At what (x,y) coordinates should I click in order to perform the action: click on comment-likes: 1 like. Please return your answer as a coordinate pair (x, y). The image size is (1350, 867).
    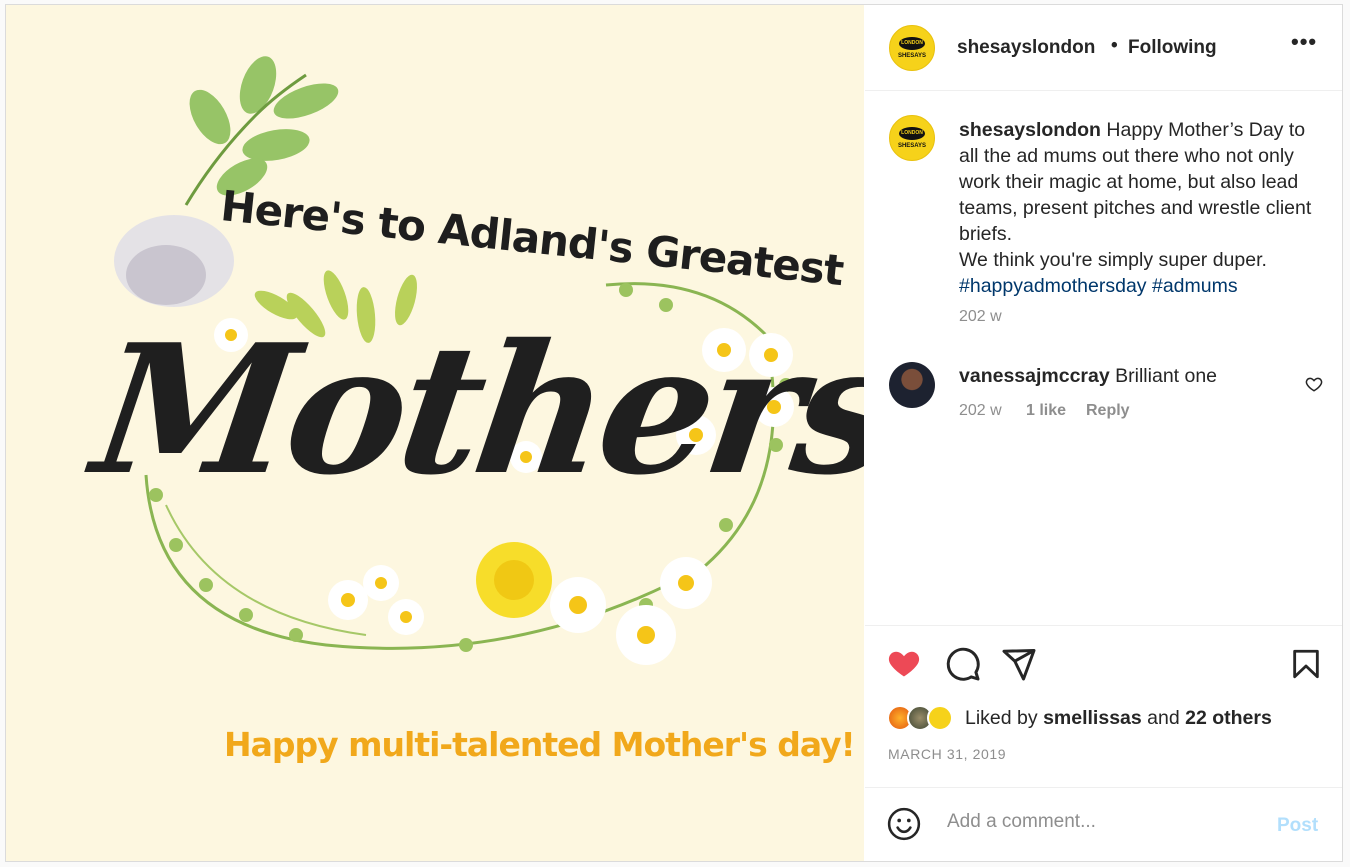
    Looking at the image, I should click on (1046, 410).